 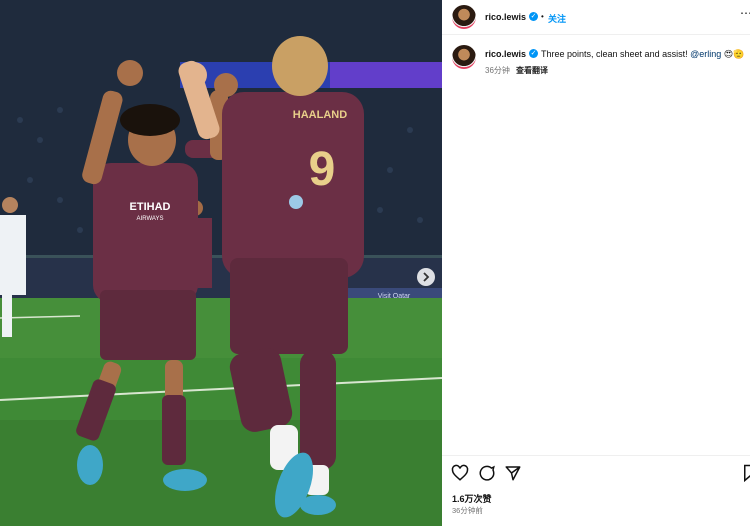 What do you see at coordinates (150, 219) in the screenshot?
I see `sponsor-bottom: AIRWAYS` at bounding box center [150, 219].